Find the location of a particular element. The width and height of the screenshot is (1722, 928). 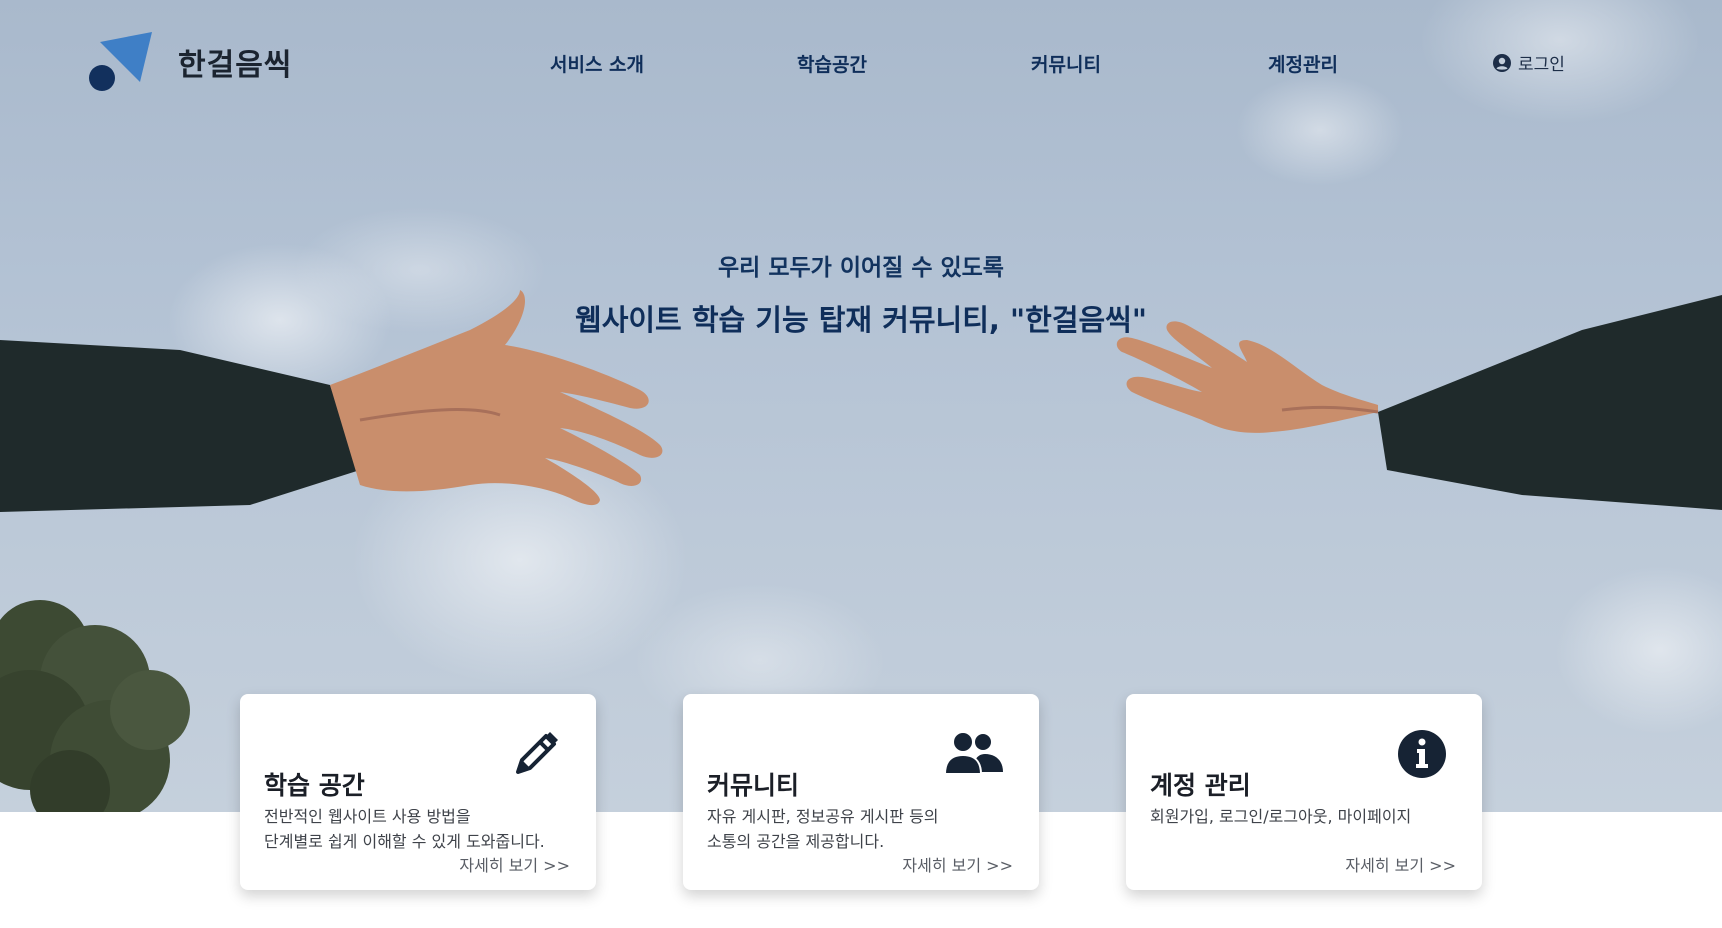

card-title: 학습 공간 is located at coordinates (314, 785).